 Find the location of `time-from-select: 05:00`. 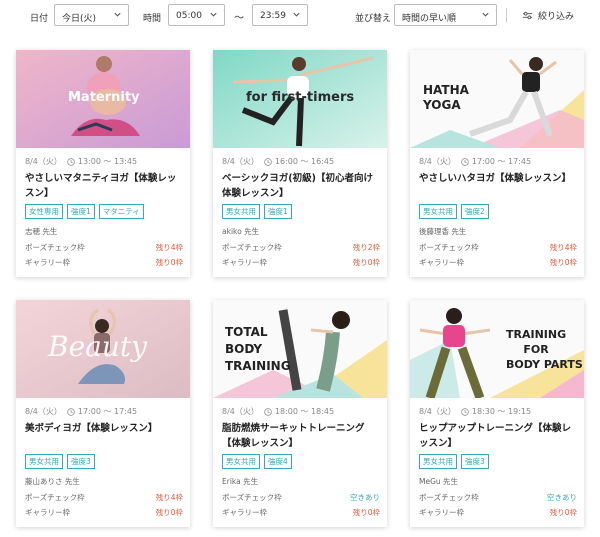

time-from-select: 05:00 is located at coordinates (196, 15).